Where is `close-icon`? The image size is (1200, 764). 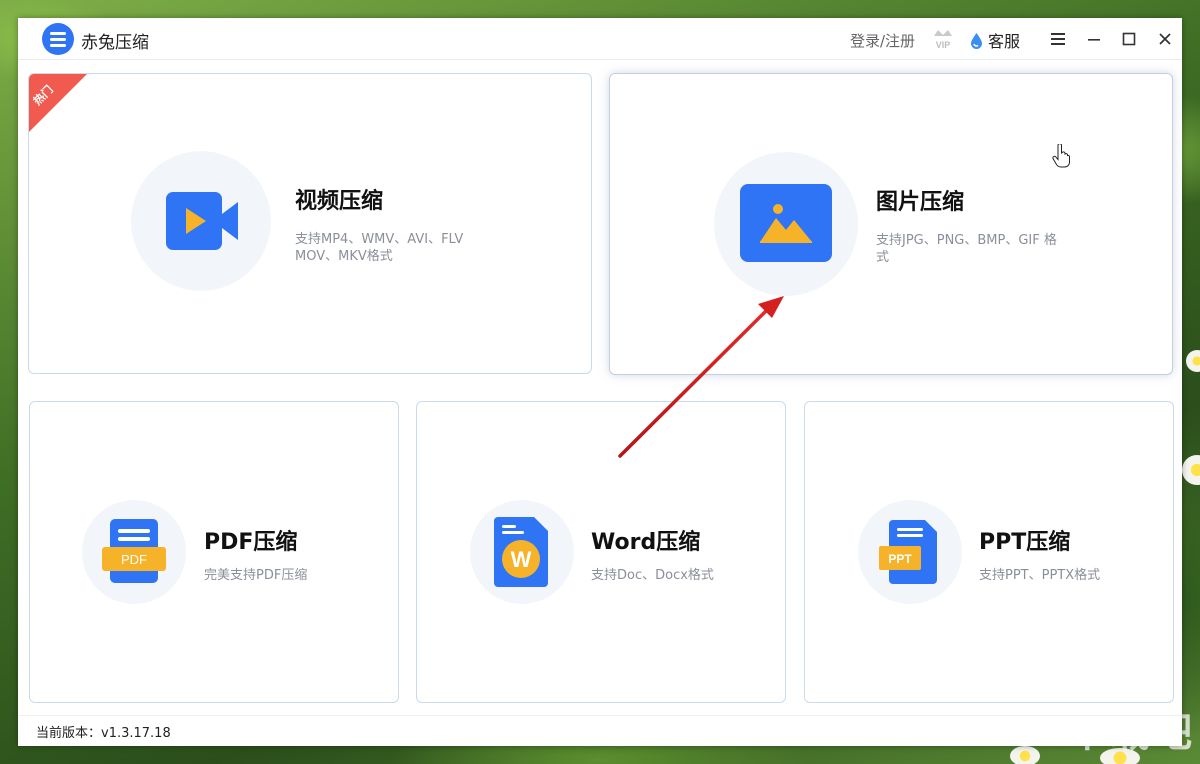 close-icon is located at coordinates (1165, 39).